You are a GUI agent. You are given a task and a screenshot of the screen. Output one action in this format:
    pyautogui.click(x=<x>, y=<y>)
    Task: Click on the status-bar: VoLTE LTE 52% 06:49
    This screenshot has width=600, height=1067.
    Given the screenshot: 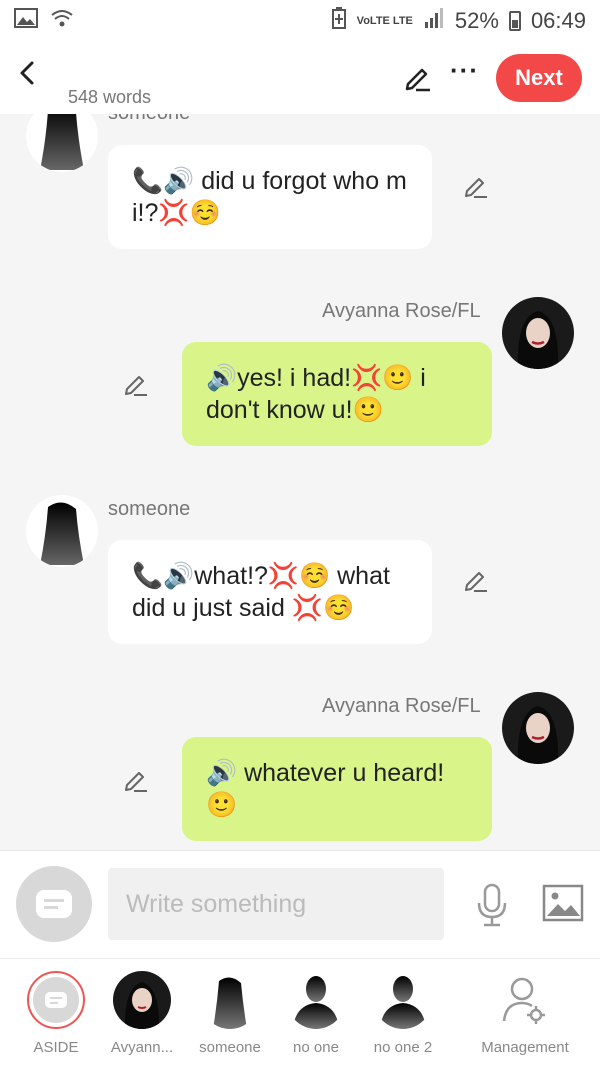 What is the action you would take?
    pyautogui.click(x=300, y=21)
    